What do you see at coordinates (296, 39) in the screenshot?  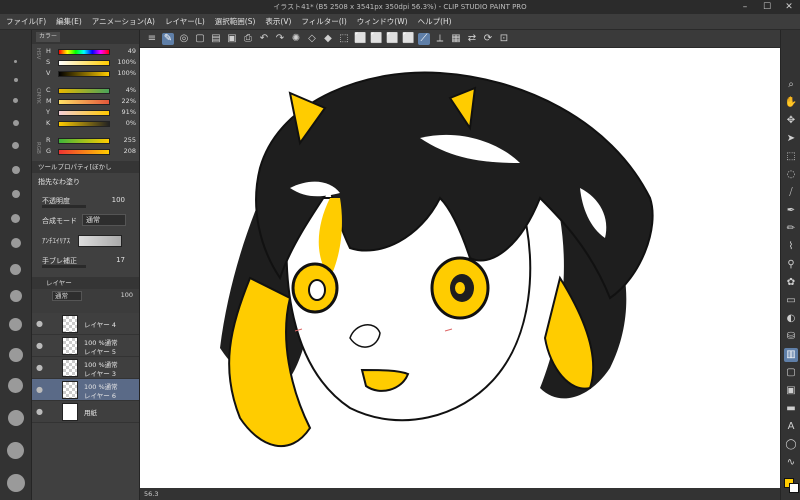 I see `loading-icon: ✺` at bounding box center [296, 39].